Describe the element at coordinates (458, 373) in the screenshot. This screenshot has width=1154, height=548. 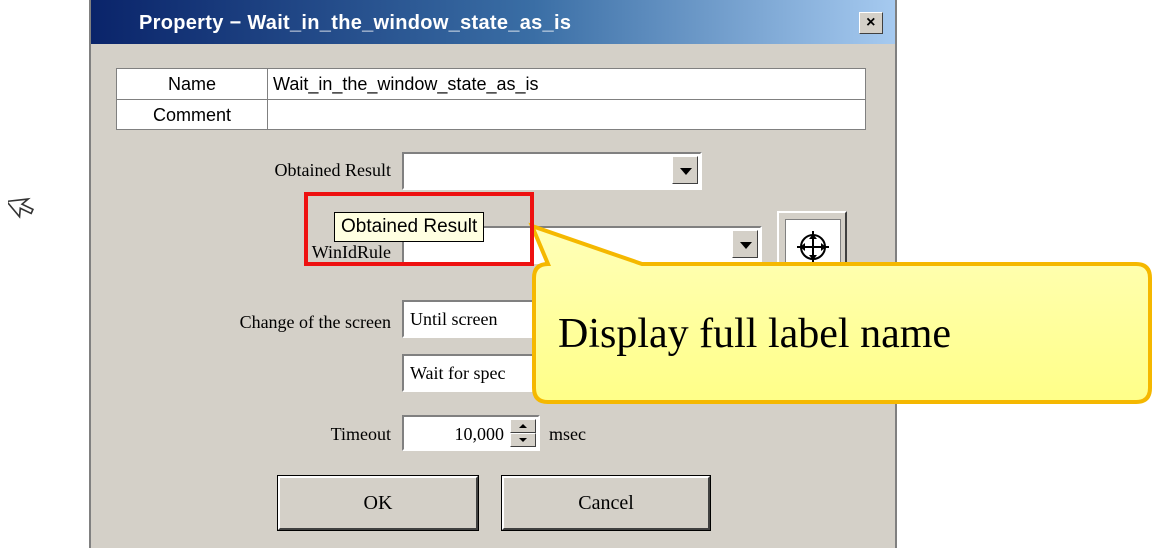
I see `wait-mode-value: Wait for spec` at that location.